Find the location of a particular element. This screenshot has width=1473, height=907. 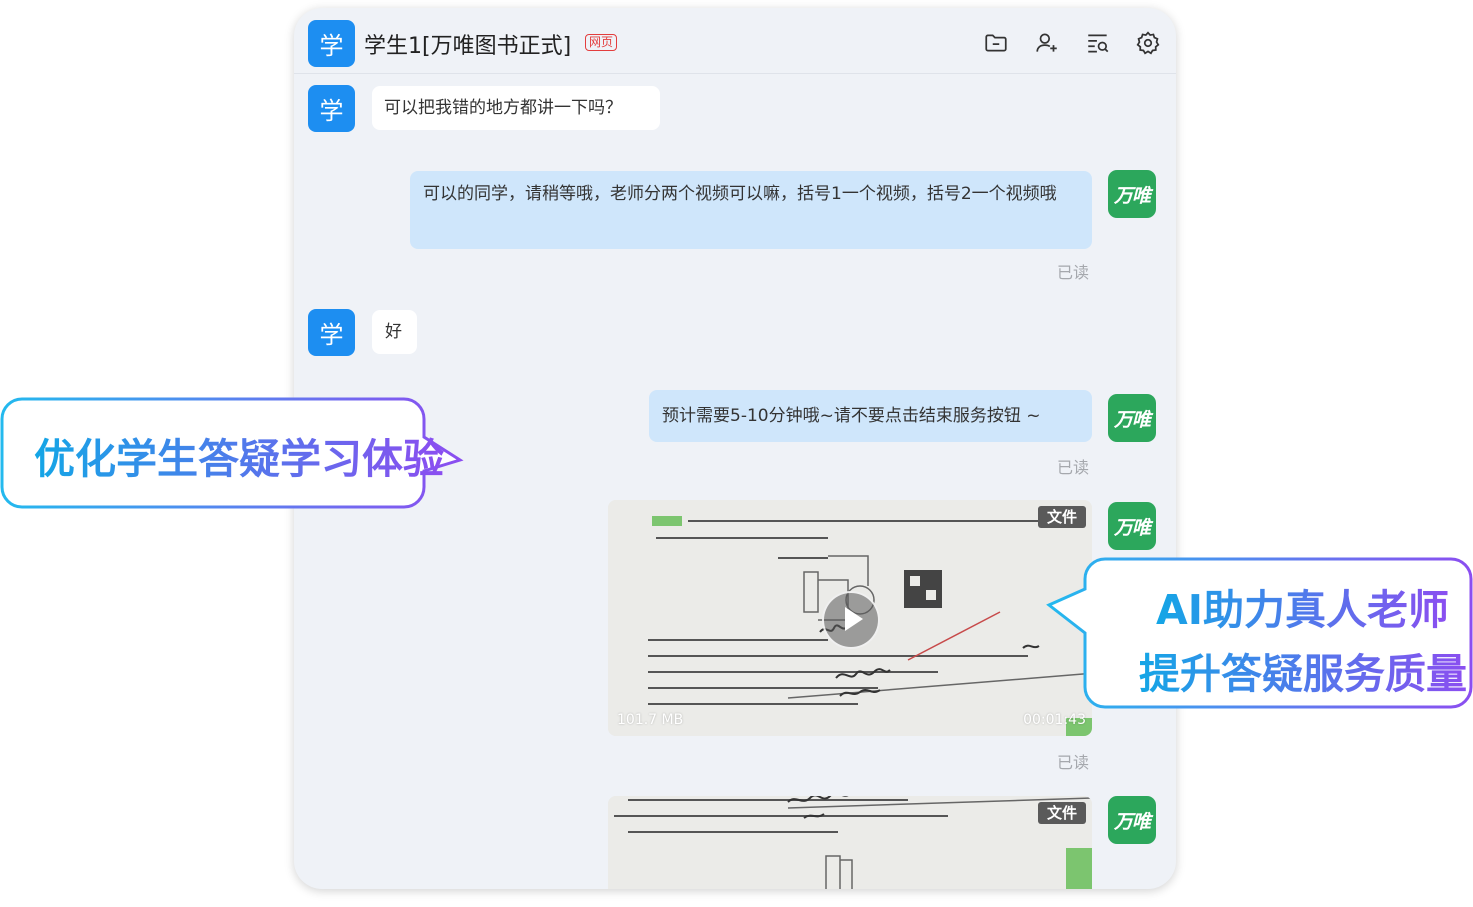

play-button is located at coordinates (851, 620).